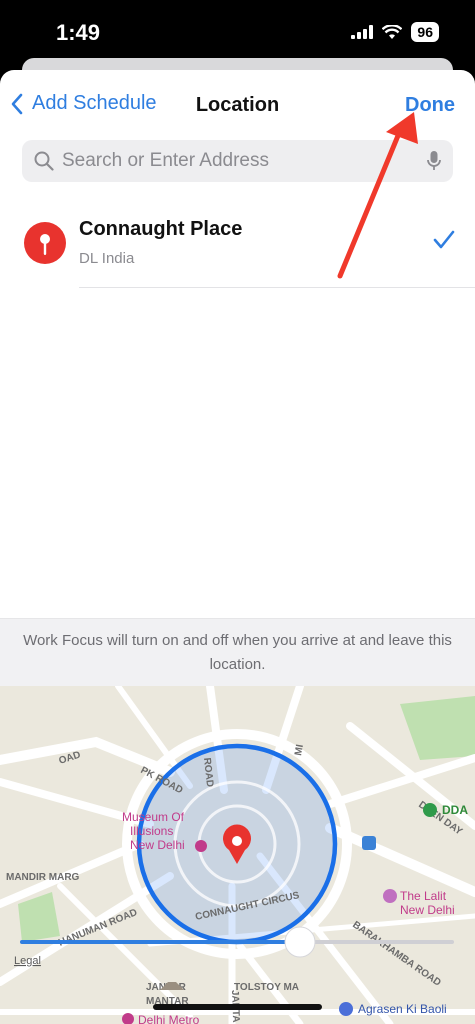 The height and width of the screenshot is (1024, 475). What do you see at coordinates (107, 258) in the screenshot?
I see `location-subtitle: DL India` at bounding box center [107, 258].